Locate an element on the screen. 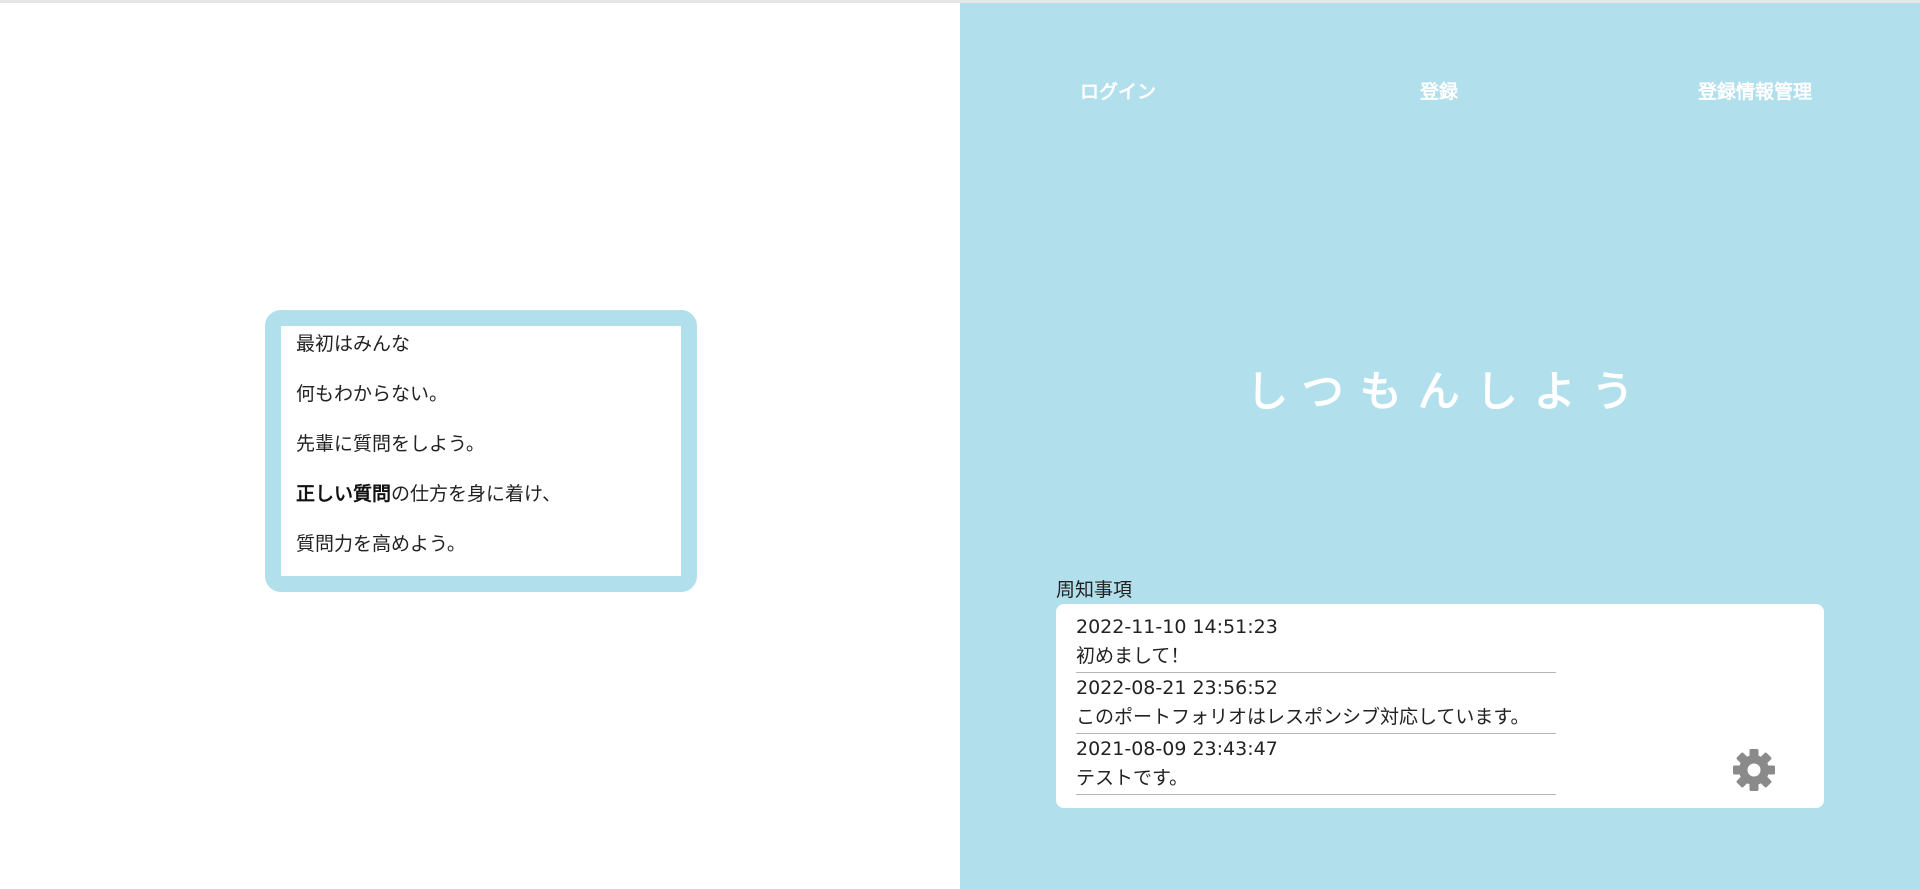 Image resolution: width=1920 pixels, height=889 pixels. gear-icon is located at coordinates (1754, 770).